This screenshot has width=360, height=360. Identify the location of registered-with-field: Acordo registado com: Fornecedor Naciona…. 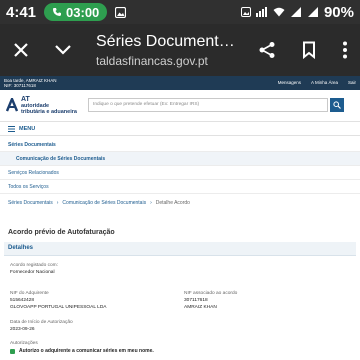
(34, 269).